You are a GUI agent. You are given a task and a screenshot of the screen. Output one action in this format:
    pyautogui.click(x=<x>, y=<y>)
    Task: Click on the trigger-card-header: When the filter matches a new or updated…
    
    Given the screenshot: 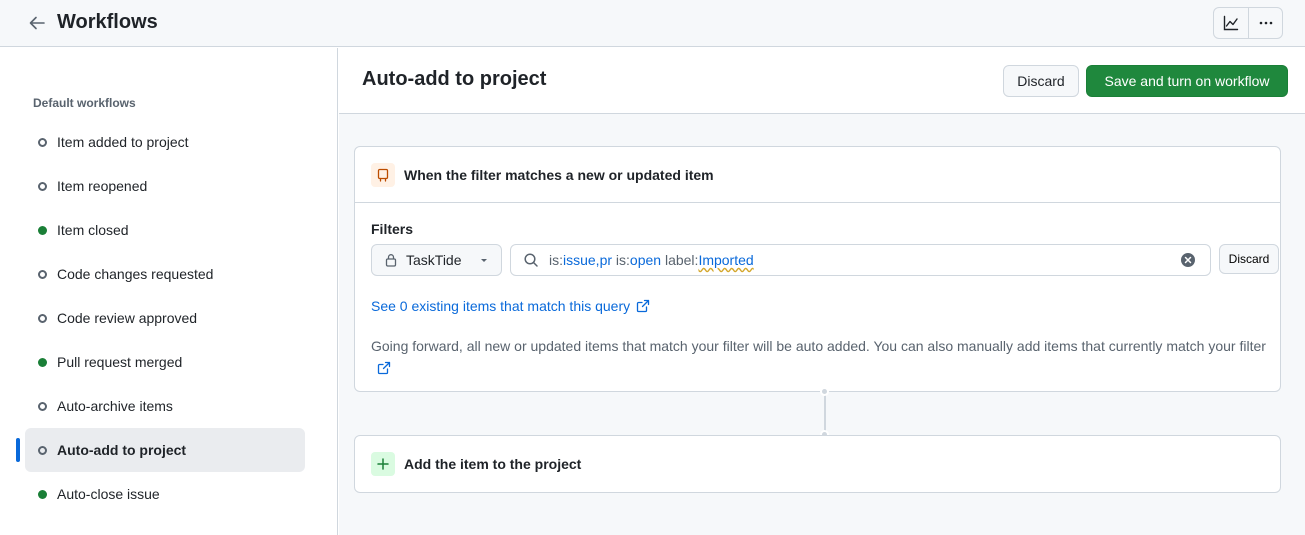 What is the action you would take?
    pyautogui.click(x=817, y=175)
    